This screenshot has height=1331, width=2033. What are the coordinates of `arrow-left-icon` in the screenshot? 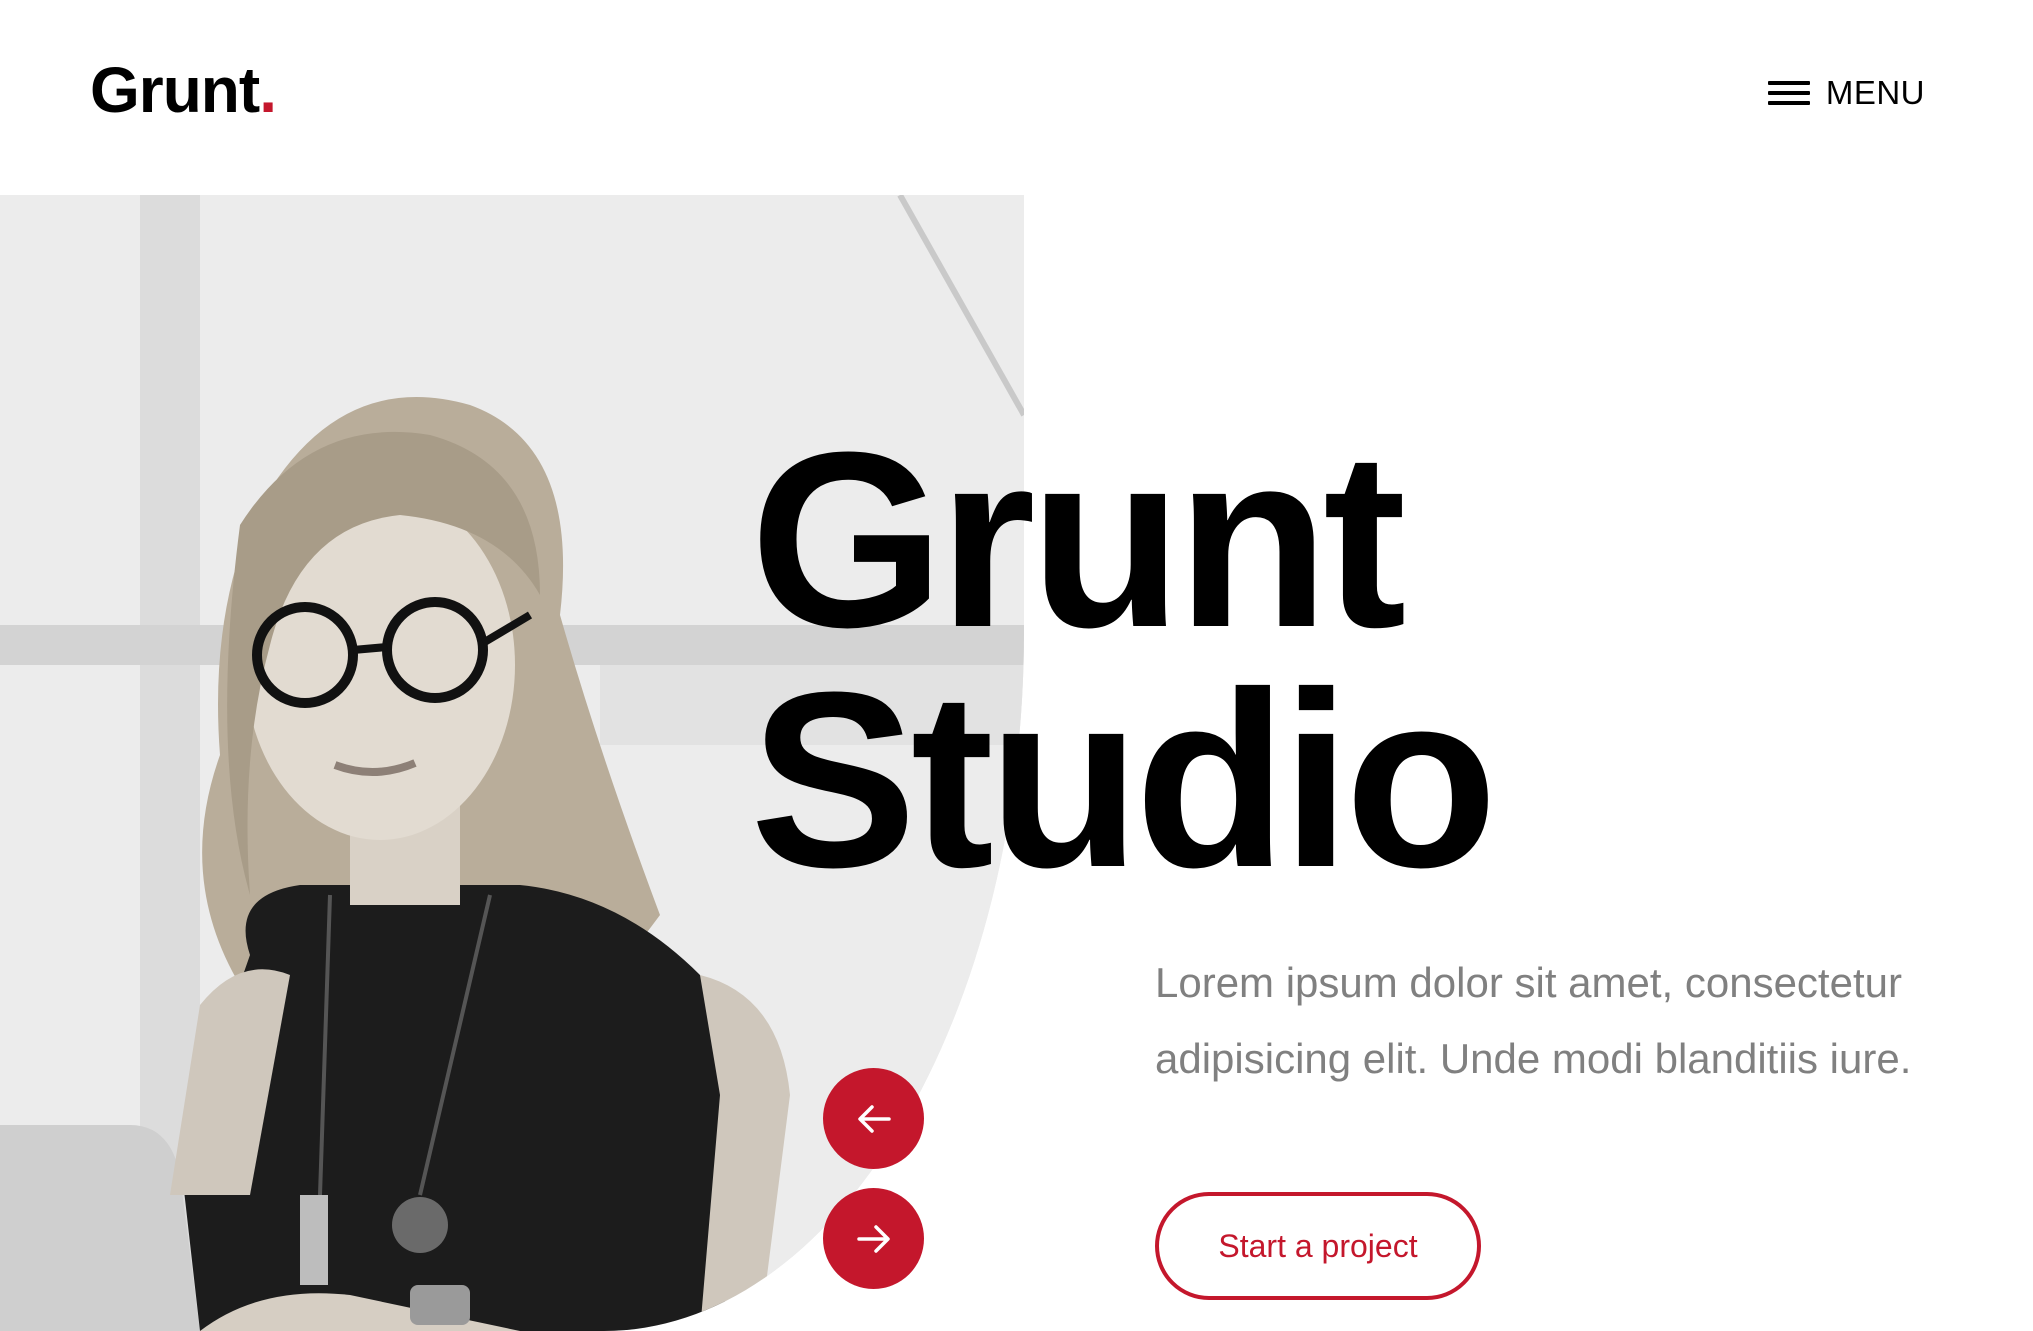 It's located at (874, 1118).